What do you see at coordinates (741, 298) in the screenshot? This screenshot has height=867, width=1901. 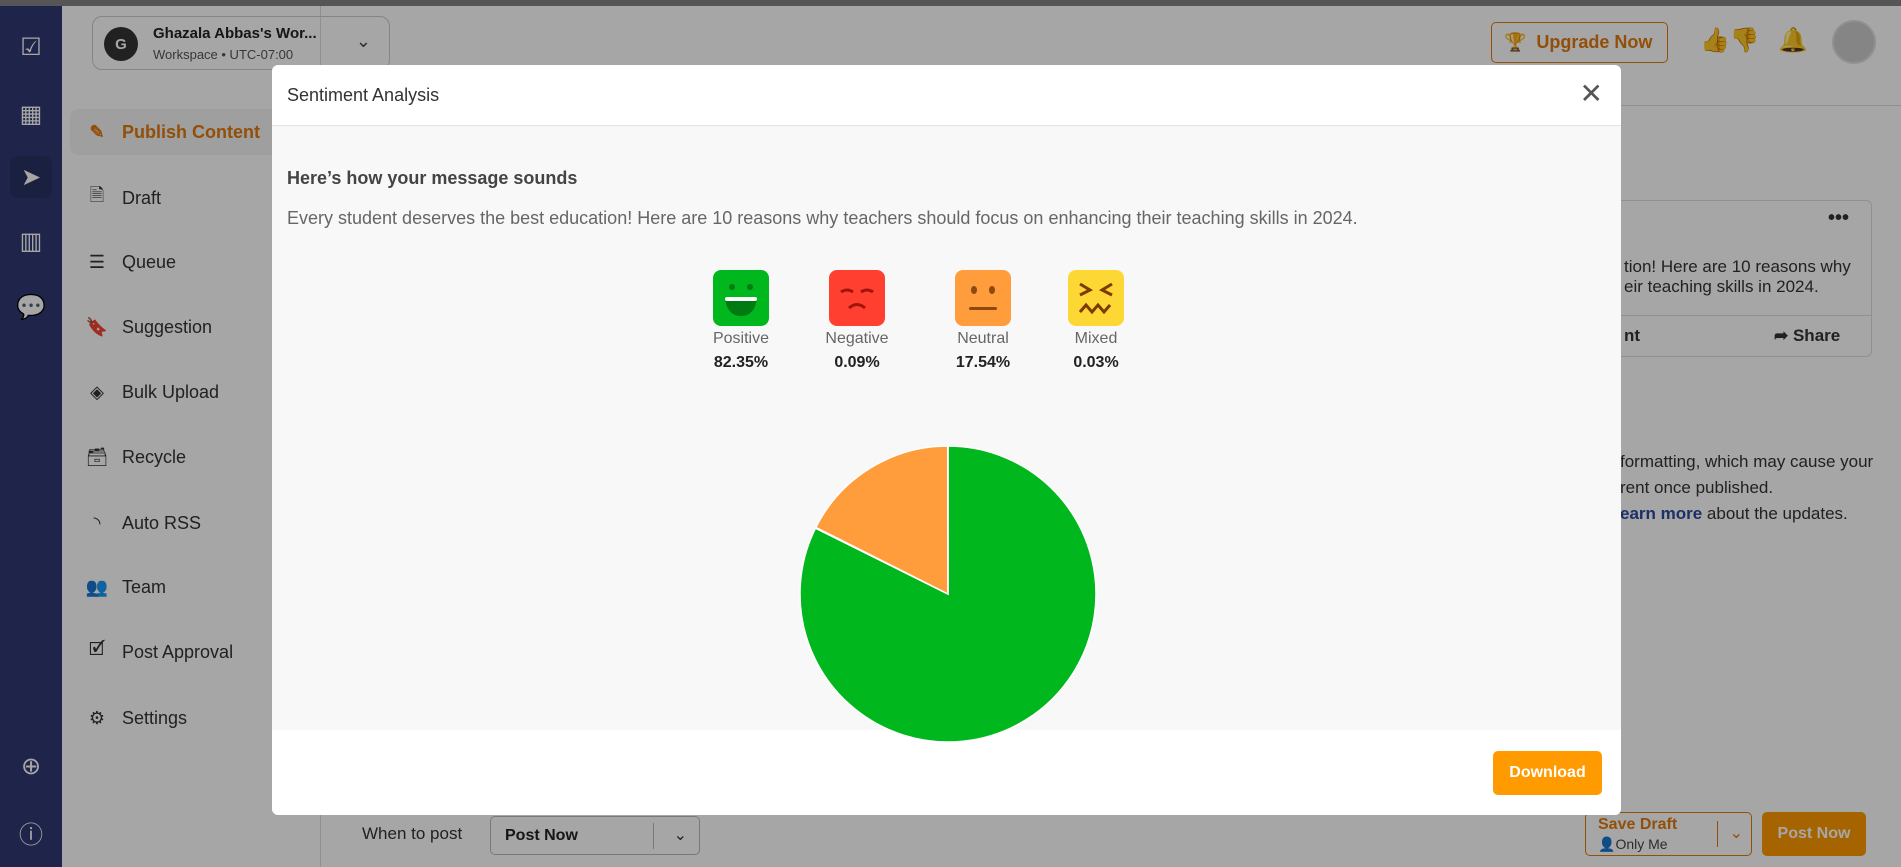 I see `positive-face-icon` at bounding box center [741, 298].